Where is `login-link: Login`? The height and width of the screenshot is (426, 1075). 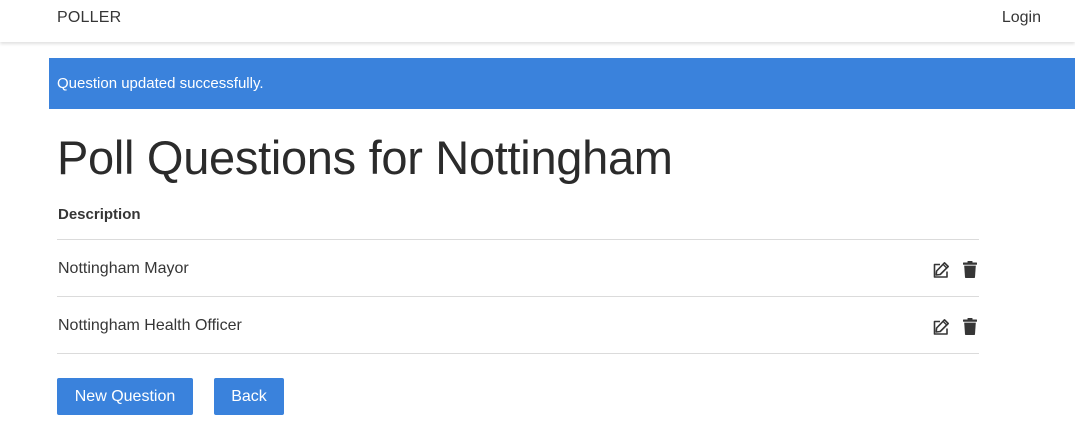
login-link: Login is located at coordinates (1021, 18).